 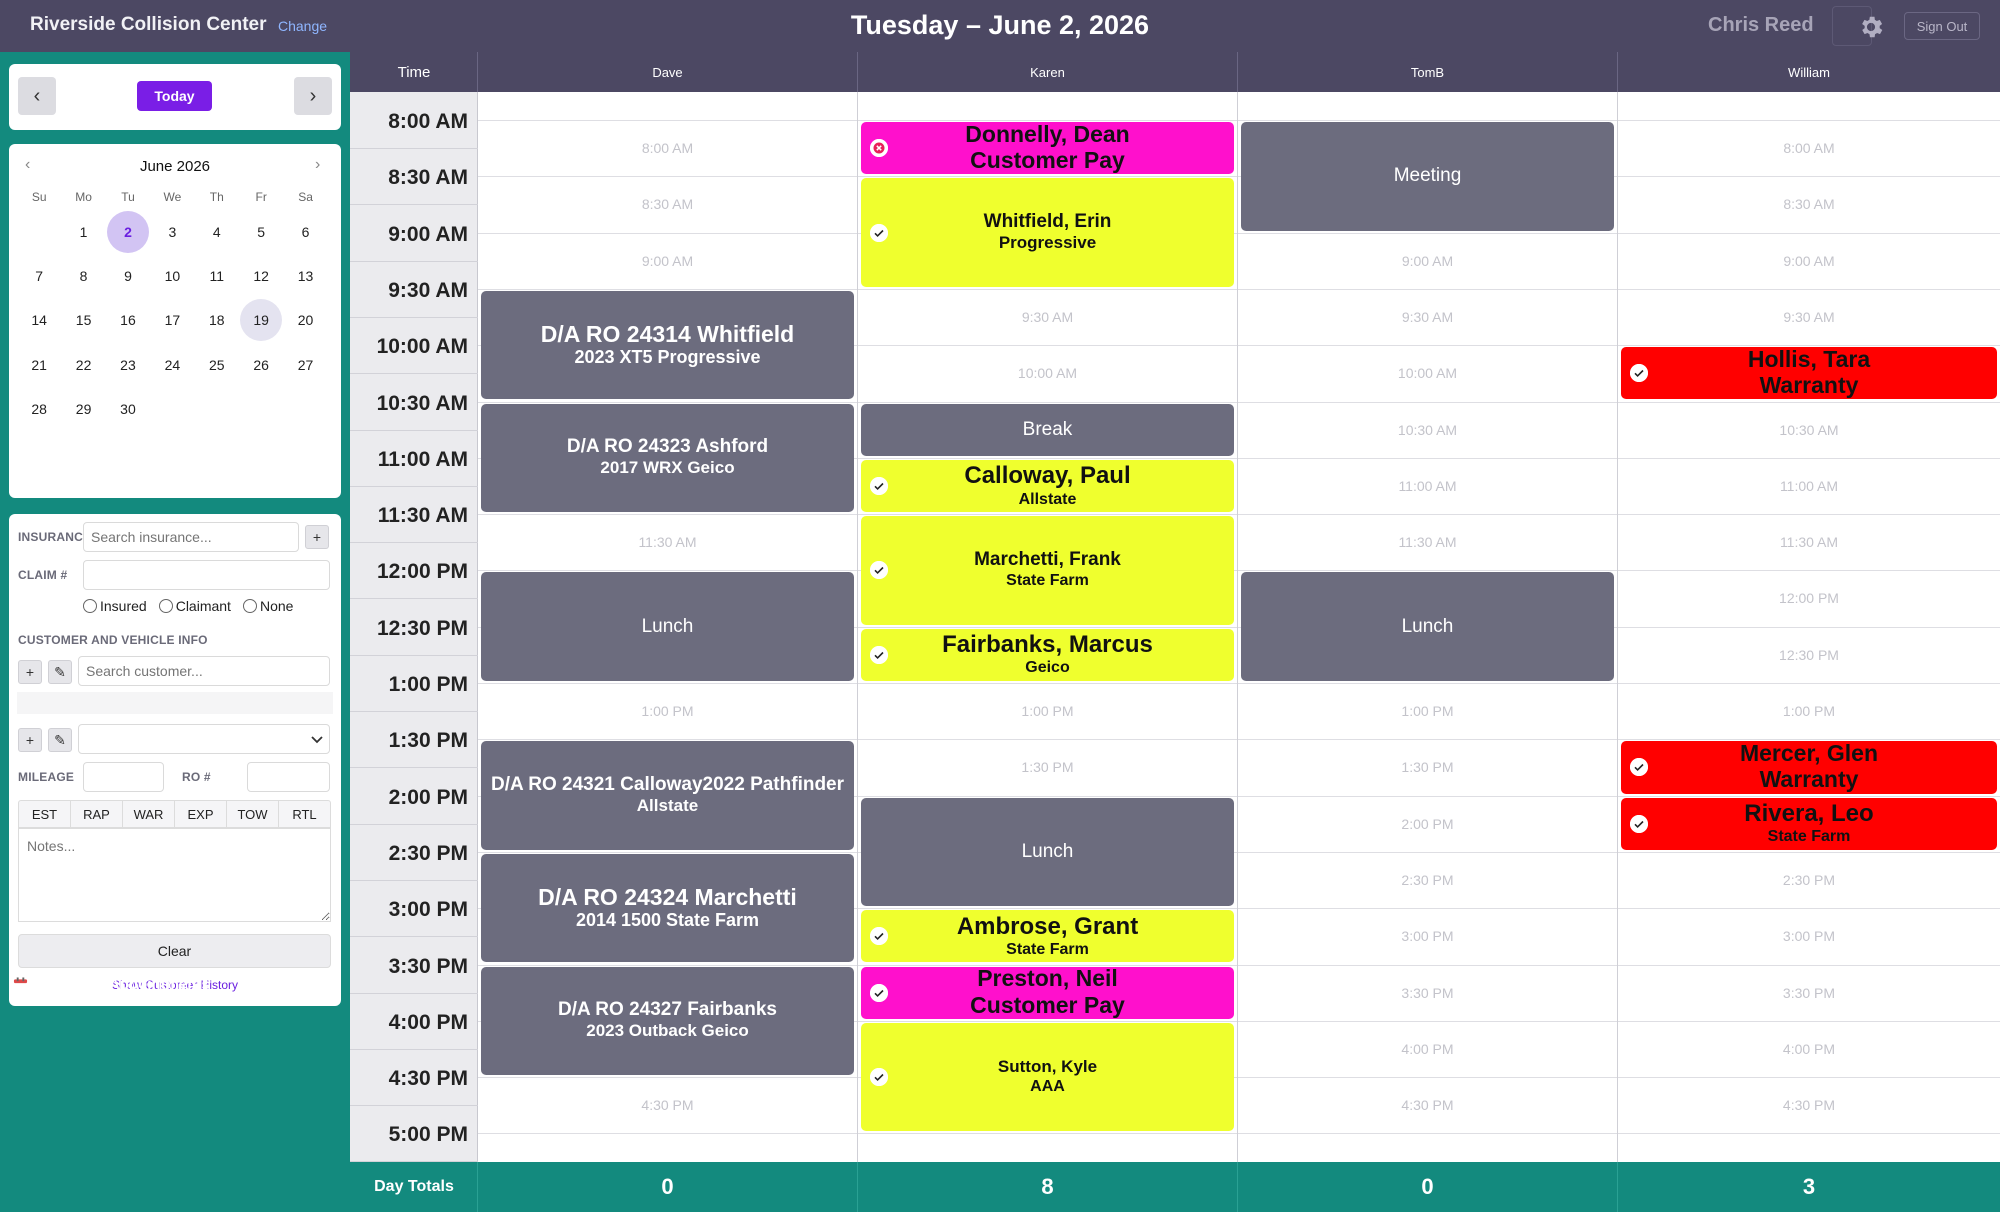 What do you see at coordinates (83, 365) in the screenshot?
I see `calendar-day: 22` at bounding box center [83, 365].